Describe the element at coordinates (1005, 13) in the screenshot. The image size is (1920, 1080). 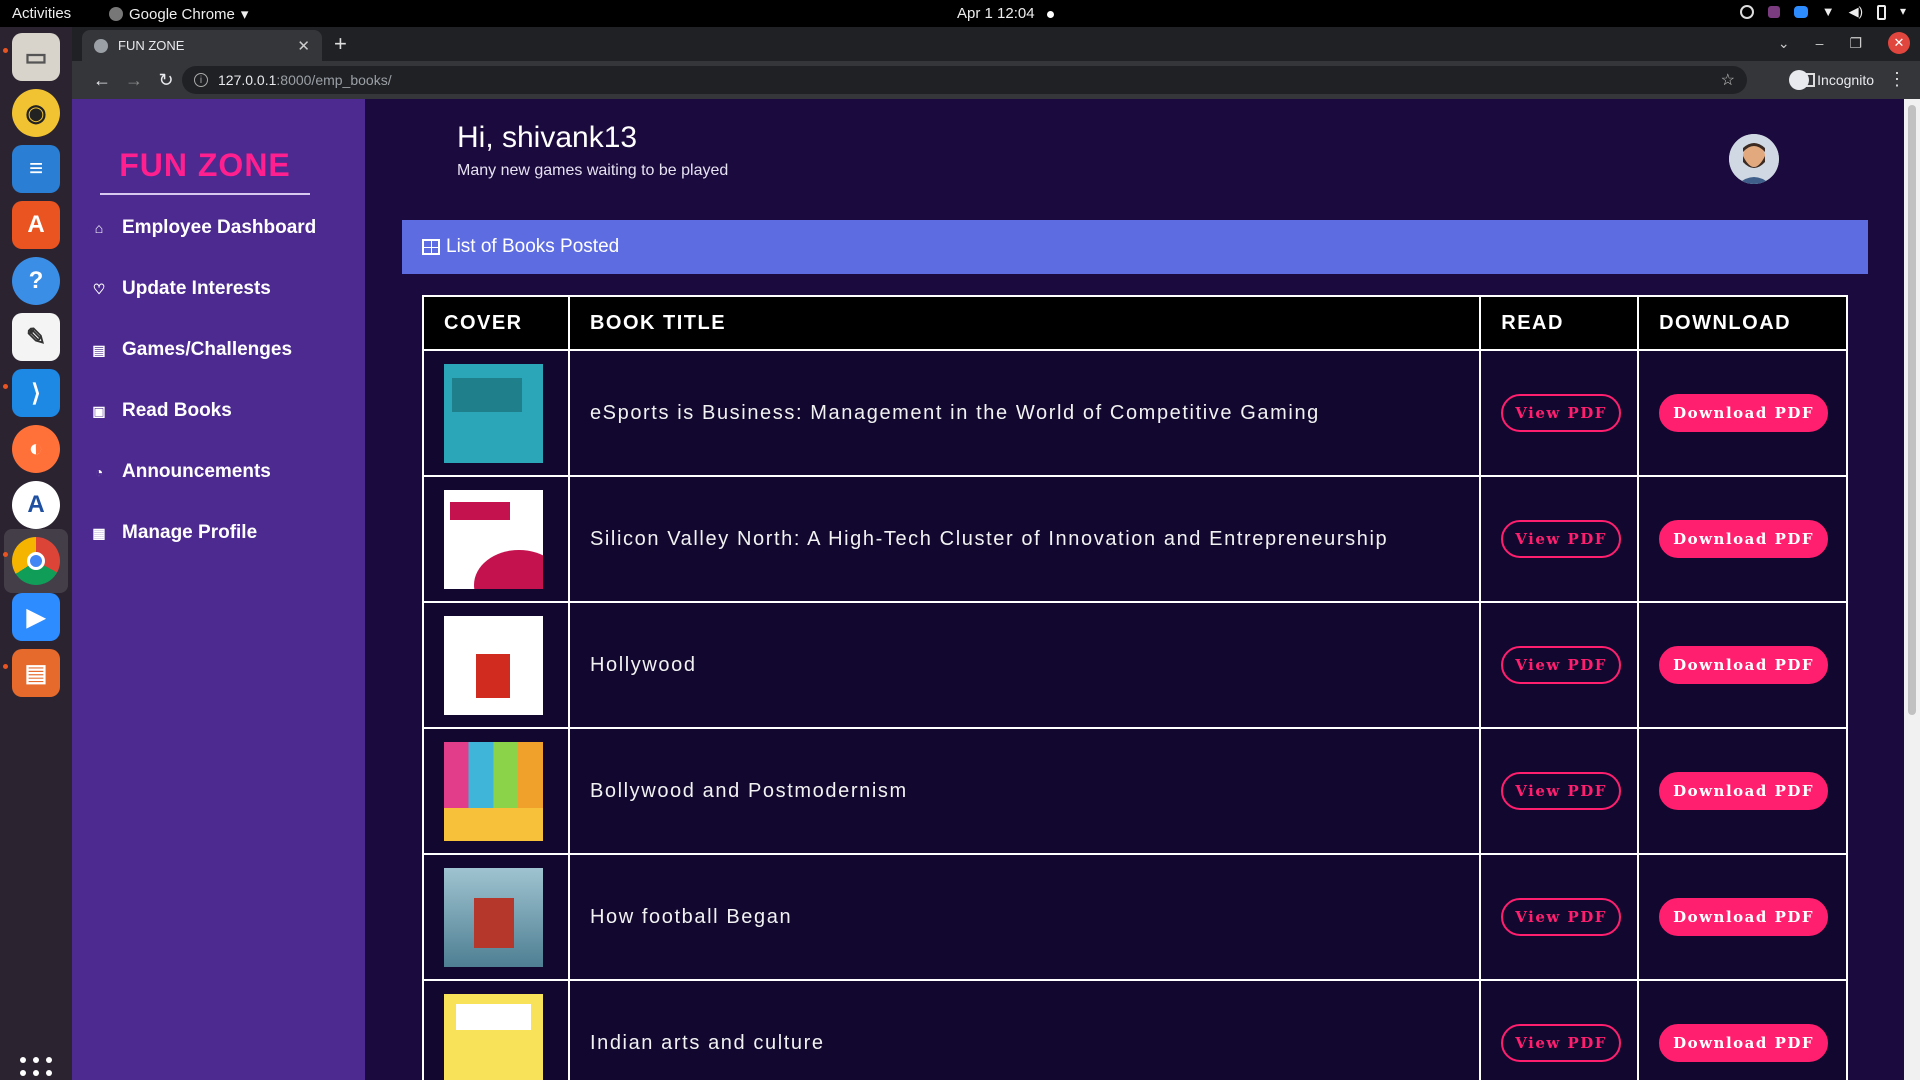
I see `clock: Apr 1 12:04` at that location.